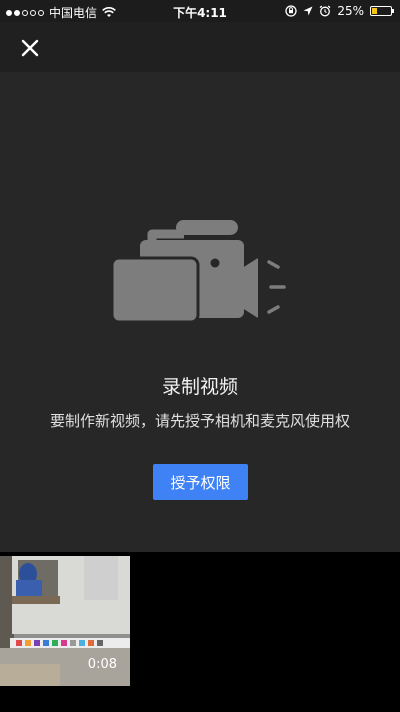 The height and width of the screenshot is (712, 400). I want to click on video-camera-icon, so click(199, 272).